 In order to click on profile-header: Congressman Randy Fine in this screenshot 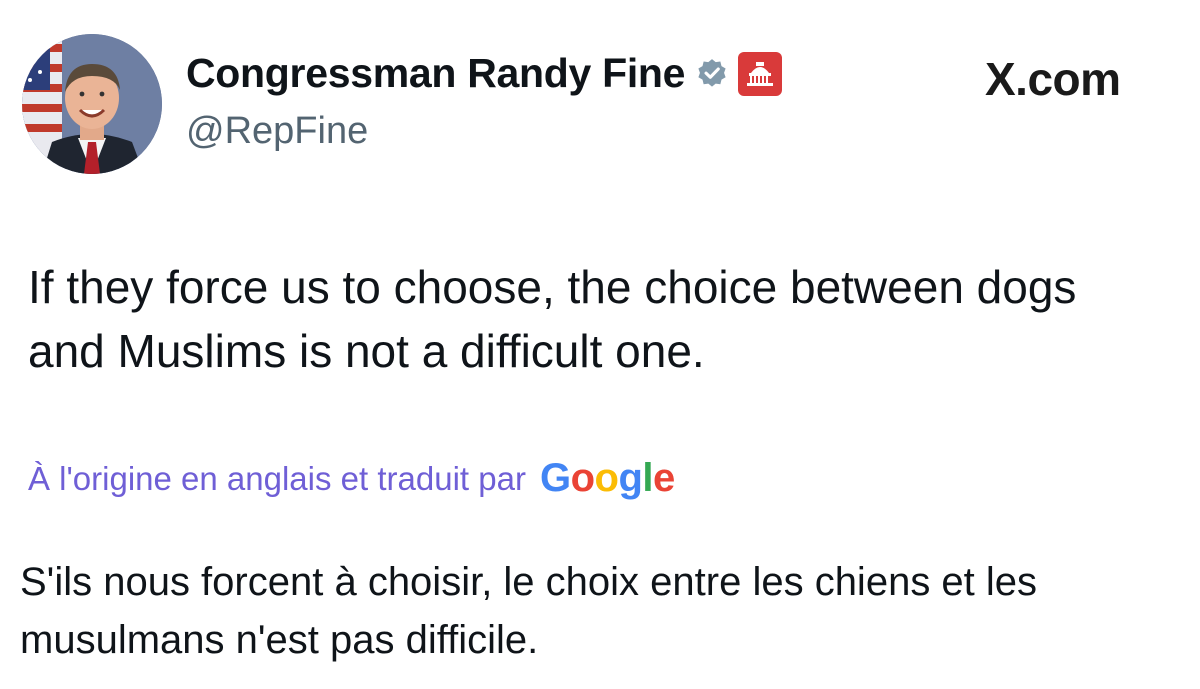, I will do `click(484, 73)`.